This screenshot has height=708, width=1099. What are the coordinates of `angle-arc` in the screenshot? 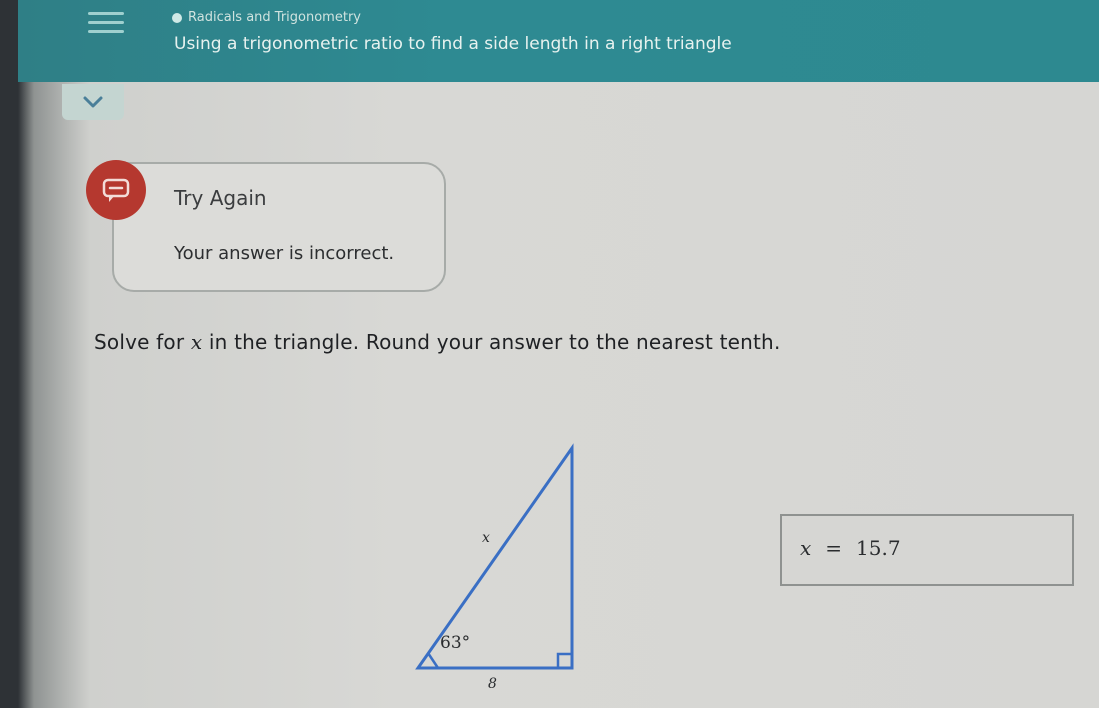 It's located at (433, 660).